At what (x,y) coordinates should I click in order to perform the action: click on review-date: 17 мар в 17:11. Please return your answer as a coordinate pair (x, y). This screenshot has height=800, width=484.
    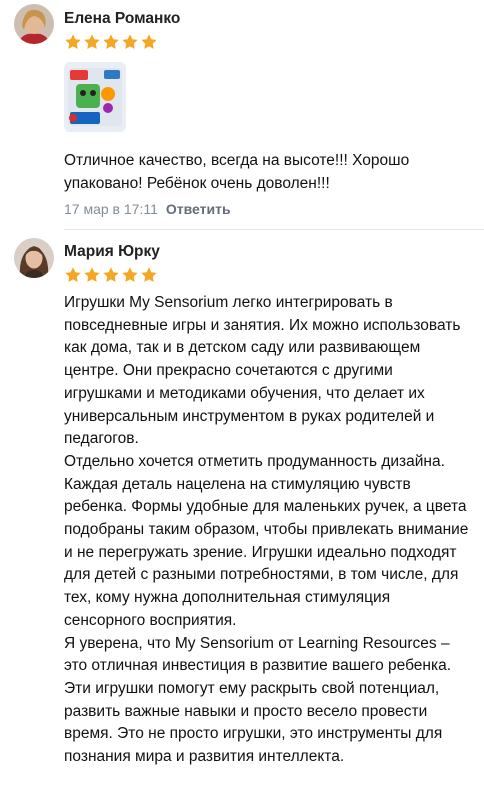
    Looking at the image, I should click on (111, 209).